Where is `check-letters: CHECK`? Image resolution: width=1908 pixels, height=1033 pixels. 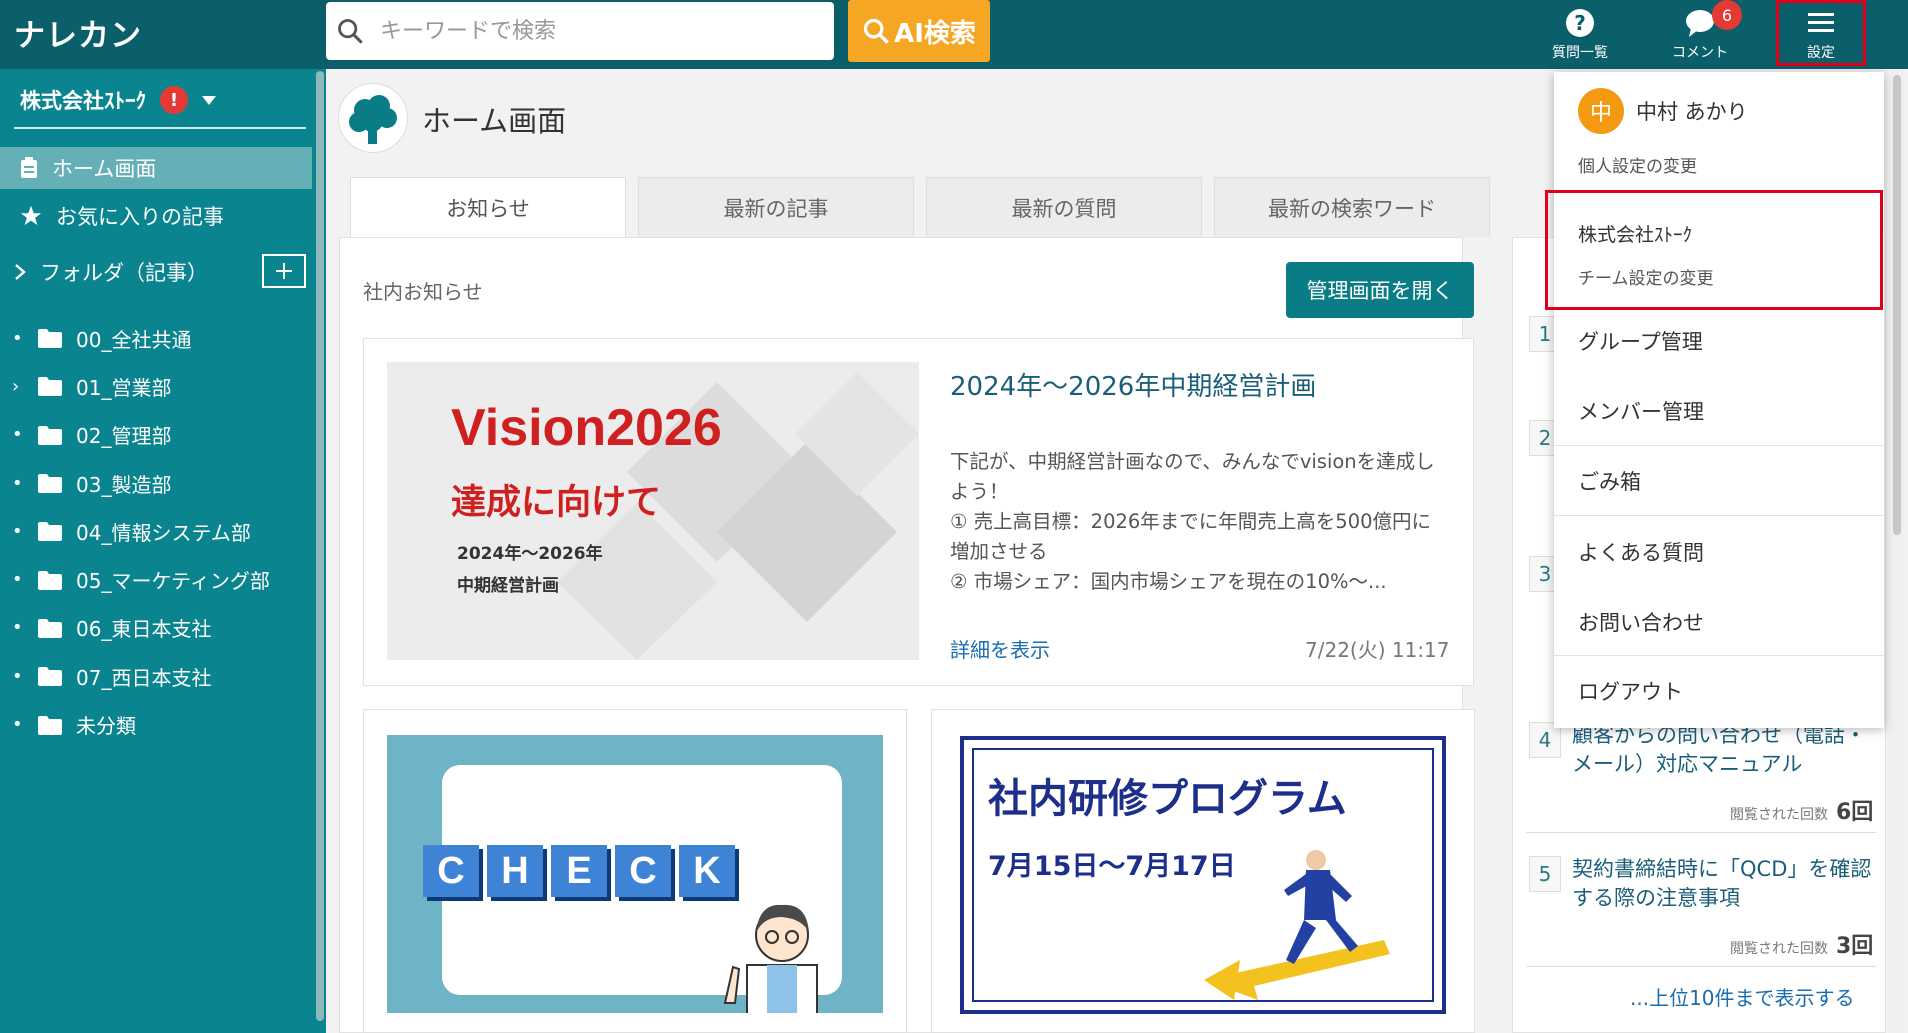 check-letters: CHECK is located at coordinates (579, 871).